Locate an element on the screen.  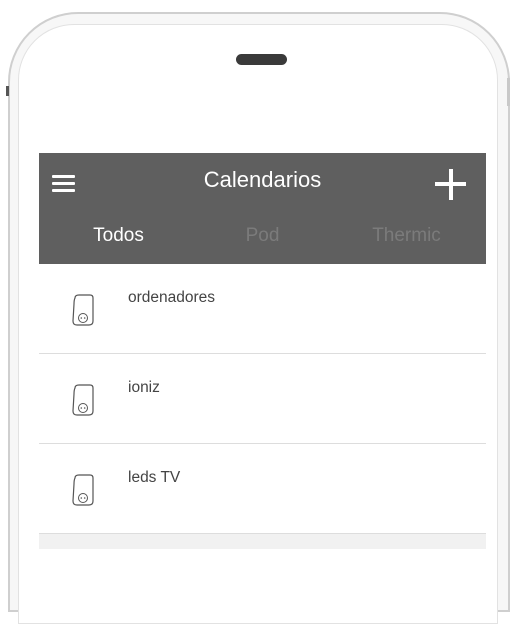
list-footer-area is located at coordinates (262, 541).